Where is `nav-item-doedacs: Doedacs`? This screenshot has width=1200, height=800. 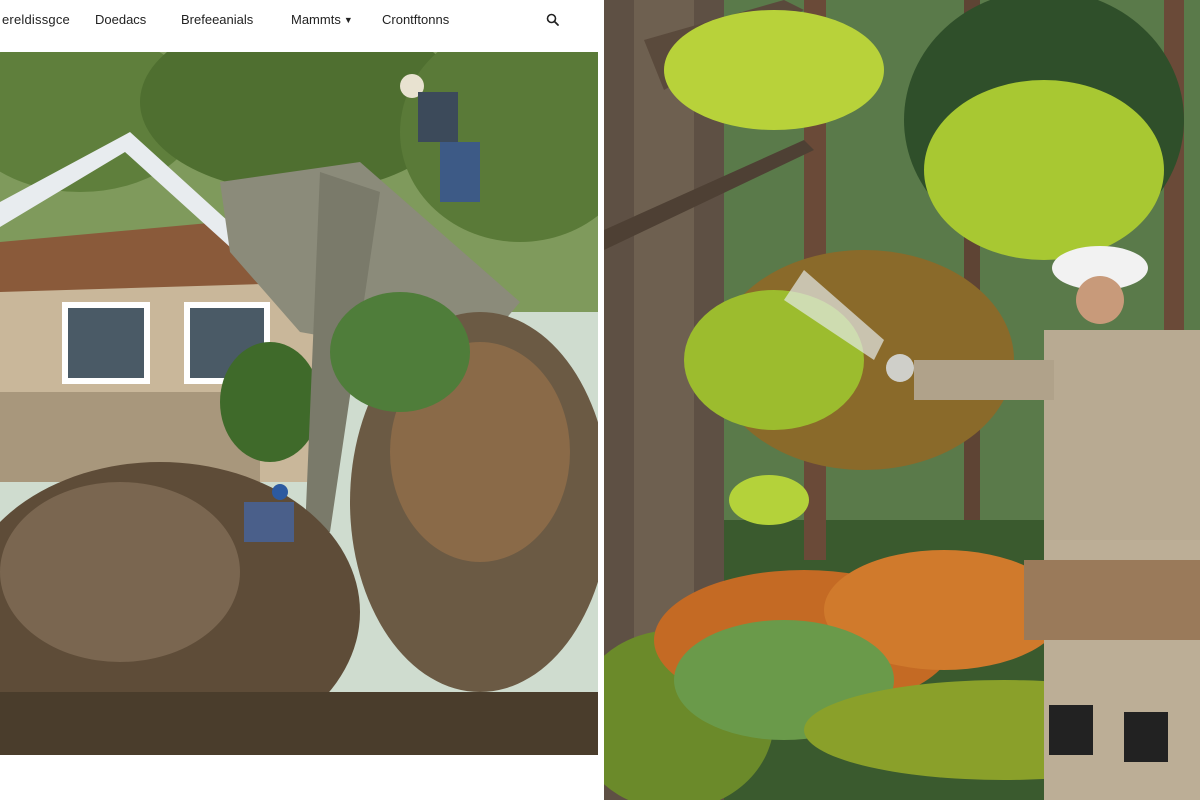 nav-item-doedacs: Doedacs is located at coordinates (120, 19).